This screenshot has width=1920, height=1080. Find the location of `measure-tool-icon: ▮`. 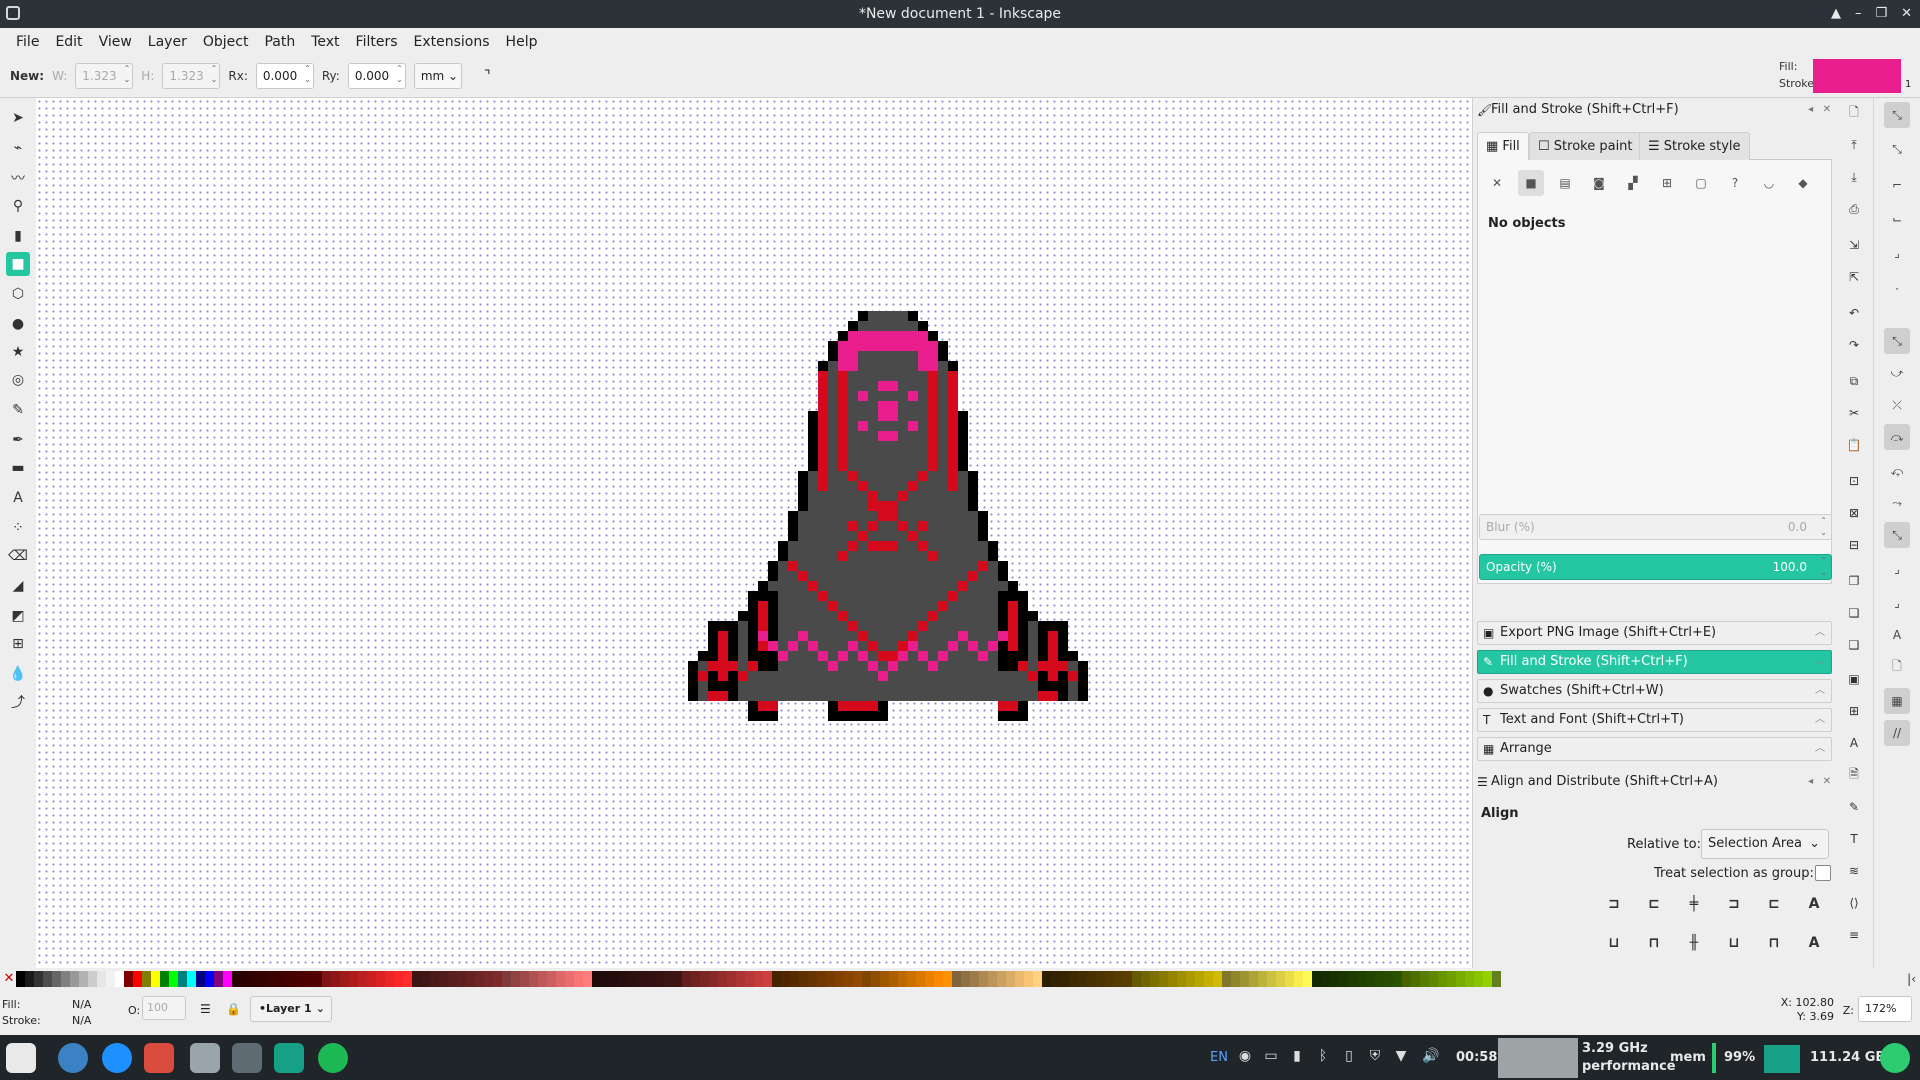

measure-tool-icon: ▮ is located at coordinates (18, 236).